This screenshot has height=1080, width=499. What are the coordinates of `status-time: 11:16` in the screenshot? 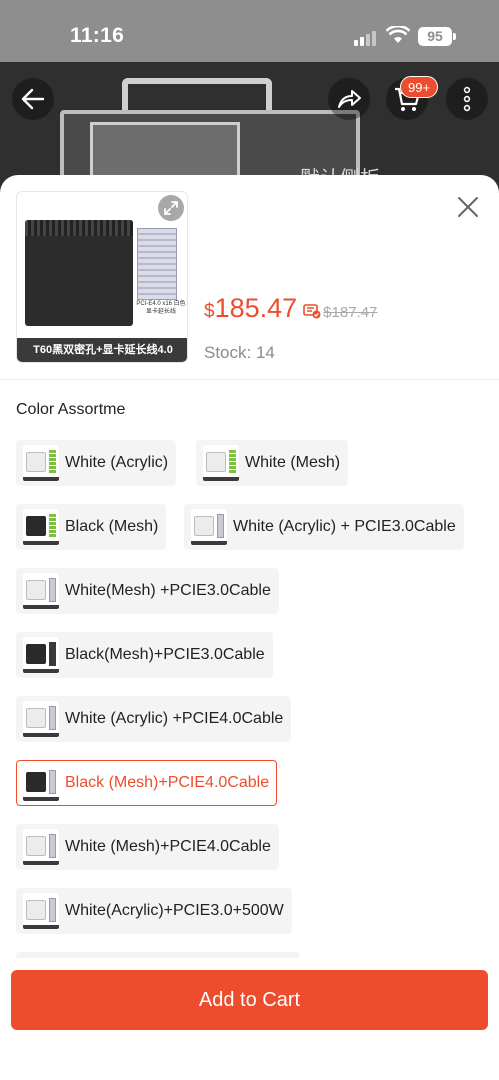 It's located at (97, 35).